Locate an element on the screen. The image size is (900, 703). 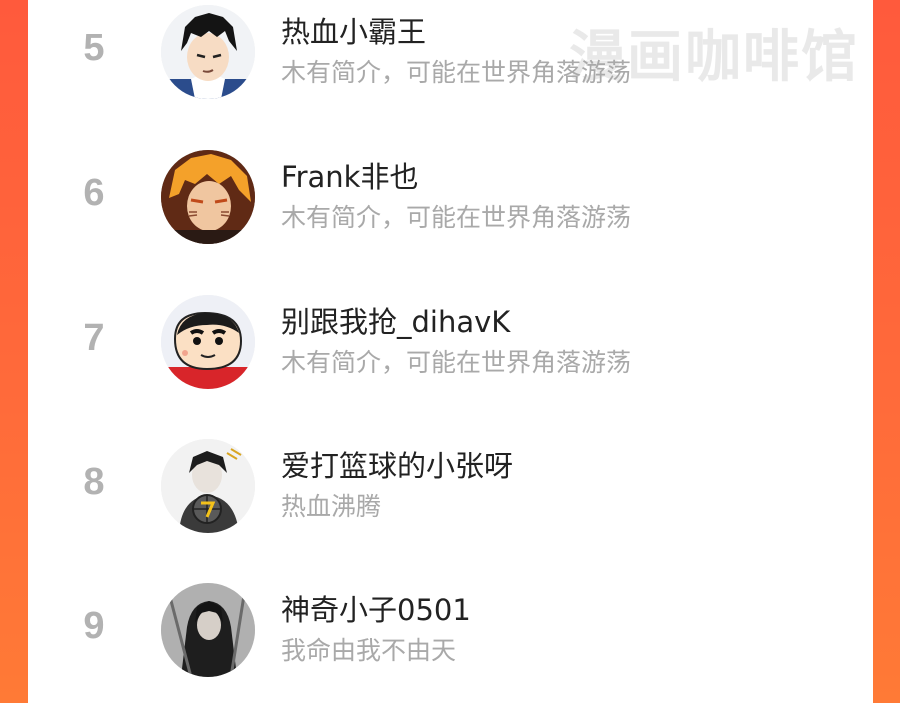
leaderboard-row: 8 爱打篮球的小张呀 热血沸腾 is located at coordinates (450, 482).